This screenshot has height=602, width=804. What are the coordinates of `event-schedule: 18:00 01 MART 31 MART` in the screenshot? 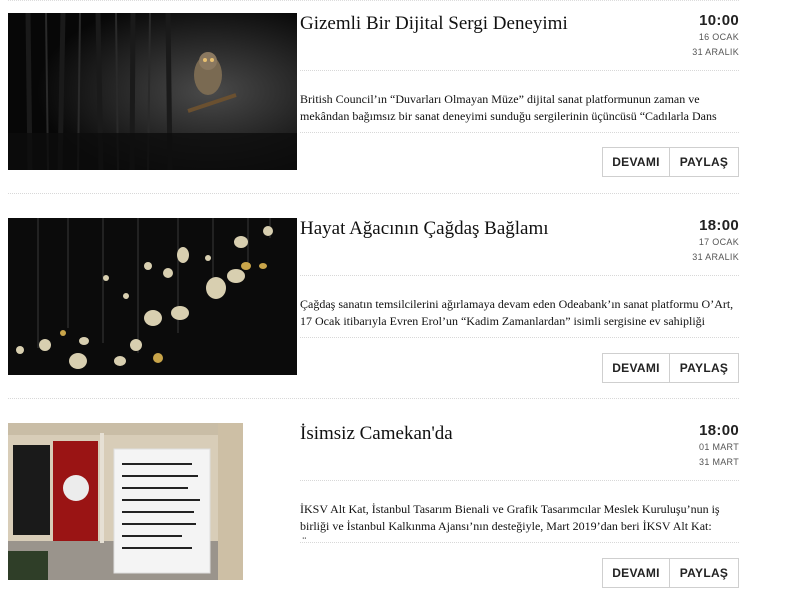 It's located at (719, 446).